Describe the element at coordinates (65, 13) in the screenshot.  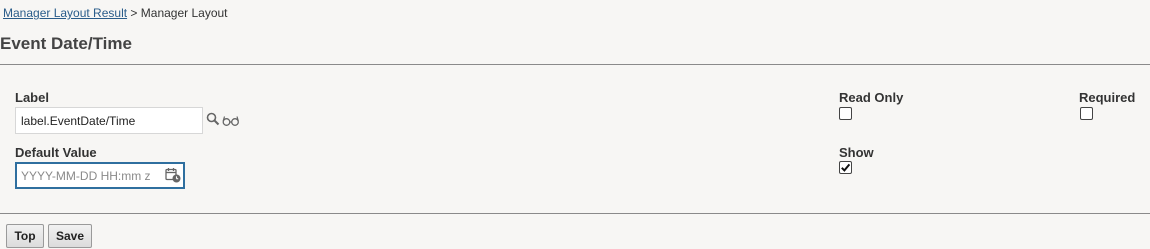
I see `breadcrumb-link-manager-layout-result: Manager Layout Result` at that location.